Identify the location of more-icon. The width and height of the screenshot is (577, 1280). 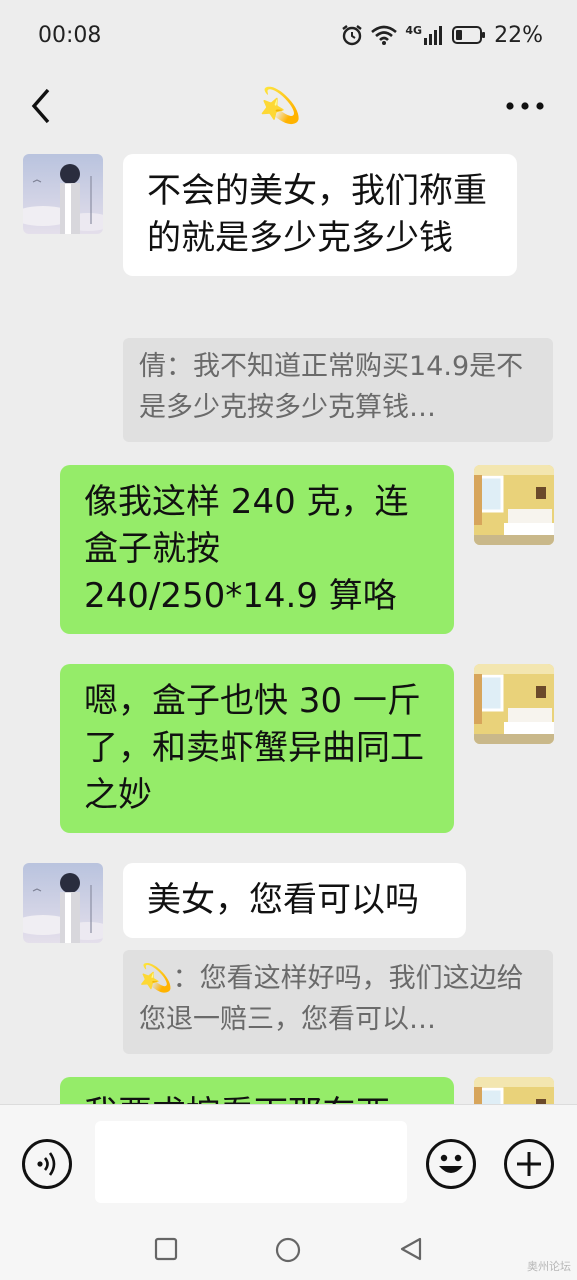
(525, 106).